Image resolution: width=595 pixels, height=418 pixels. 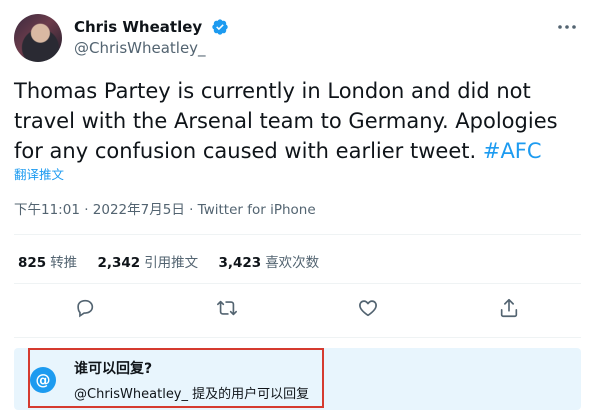 I want to click on author-display-name: Chris Wheatley, so click(x=138, y=27).